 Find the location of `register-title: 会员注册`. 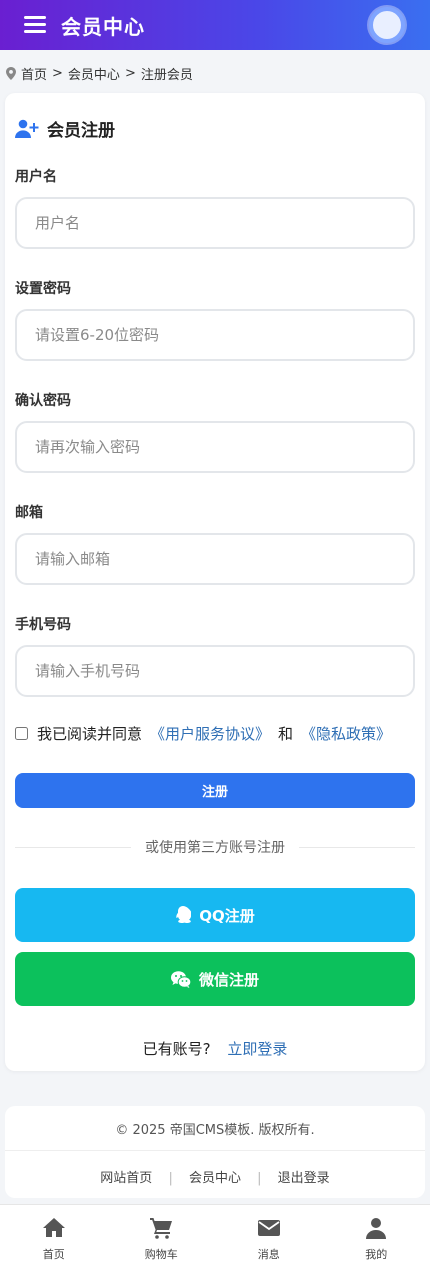

register-title: 会员注册 is located at coordinates (65, 128).